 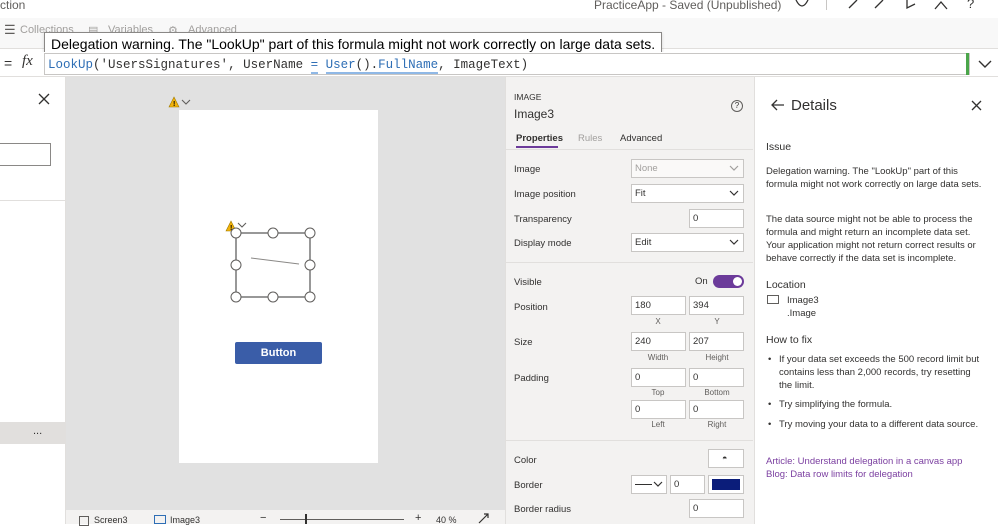 I want to click on position-x-input: 180, so click(x=658, y=305).